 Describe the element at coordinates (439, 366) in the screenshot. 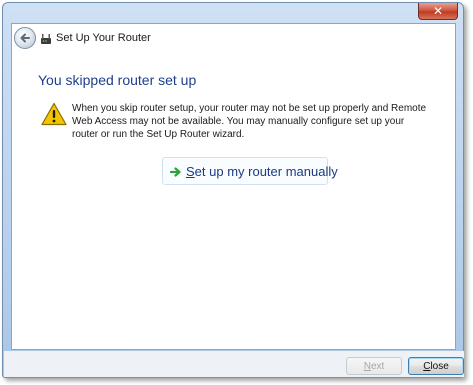

I see `close-rest: lose` at that location.